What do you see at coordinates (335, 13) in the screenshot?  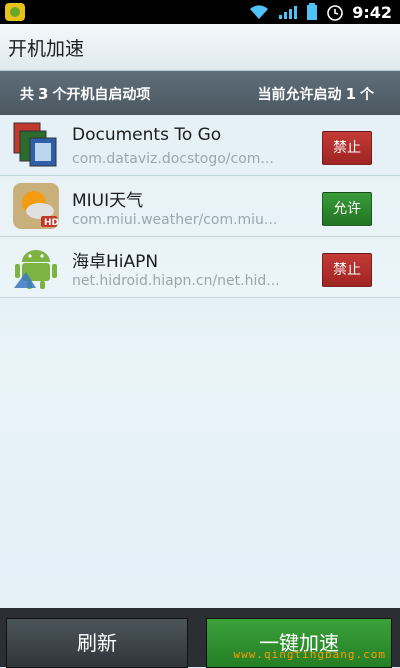 I see `alarm-icon` at bounding box center [335, 13].